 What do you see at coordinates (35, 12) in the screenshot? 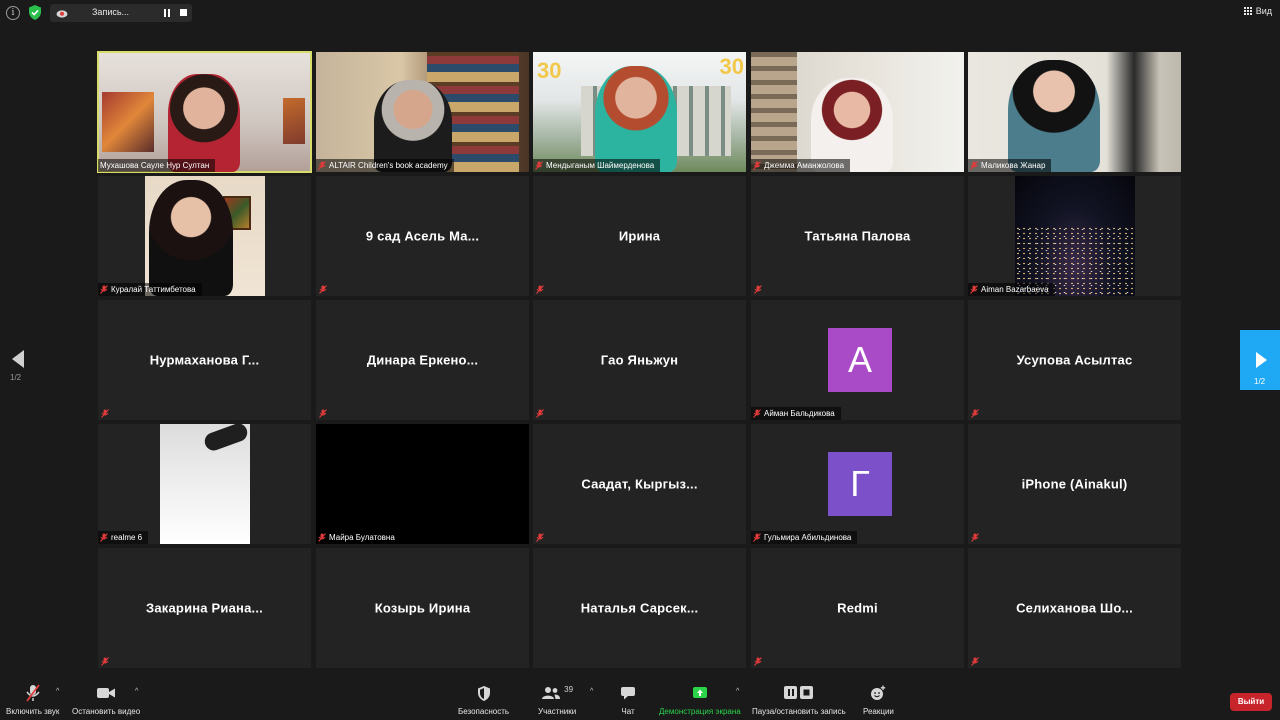
I see `shield-check-icon` at bounding box center [35, 12].